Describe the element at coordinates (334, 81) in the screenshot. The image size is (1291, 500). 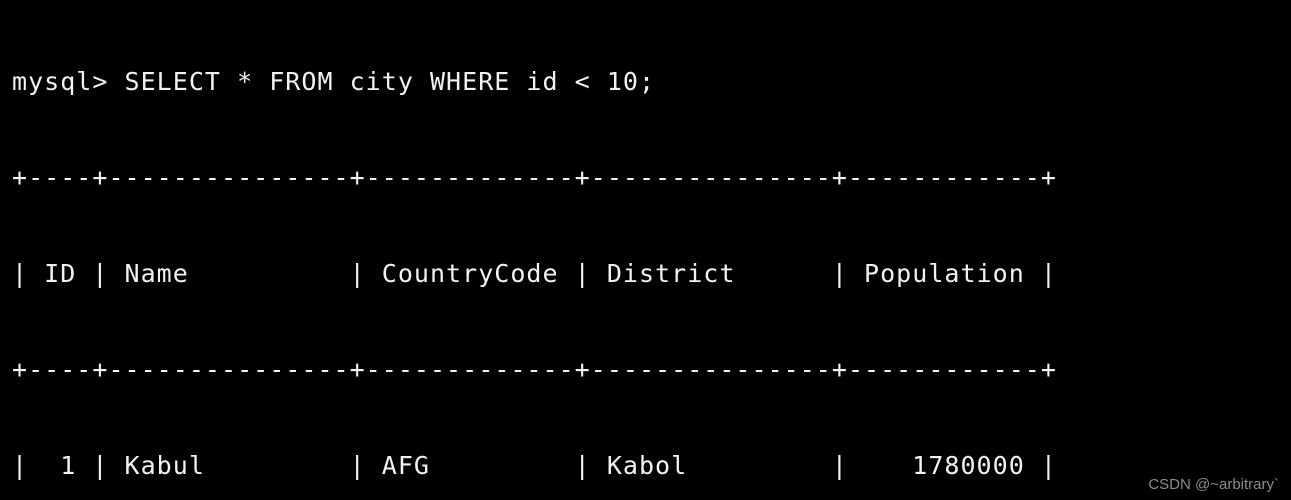
I see `prompt-line: mysql> SELECT * FROM city WHERE id < 10;` at that location.